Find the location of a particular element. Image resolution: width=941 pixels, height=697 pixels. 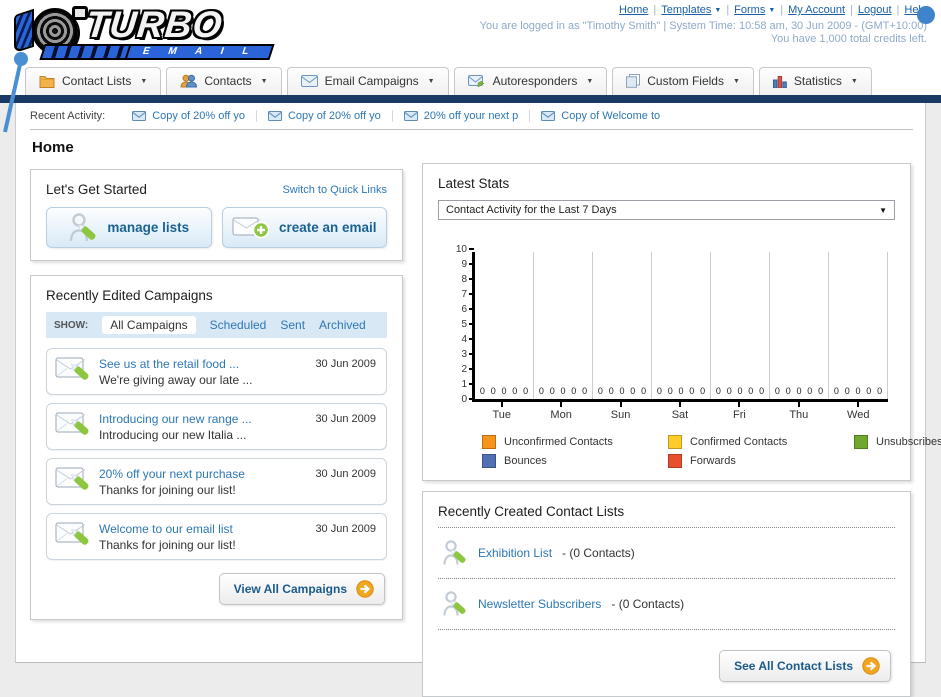

tab-email-campaigns: Email Campaigns ▼ is located at coordinates (367, 81).